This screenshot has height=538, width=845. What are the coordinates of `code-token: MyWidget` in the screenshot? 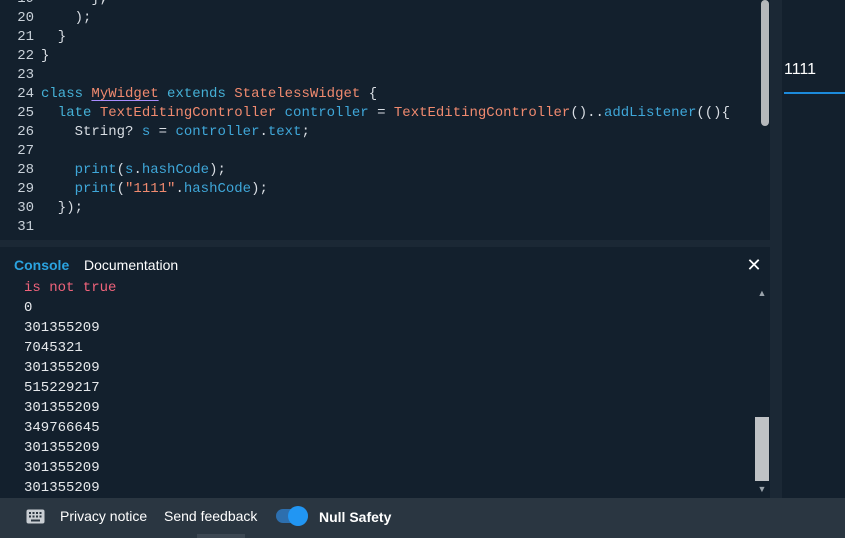 It's located at (125, 94).